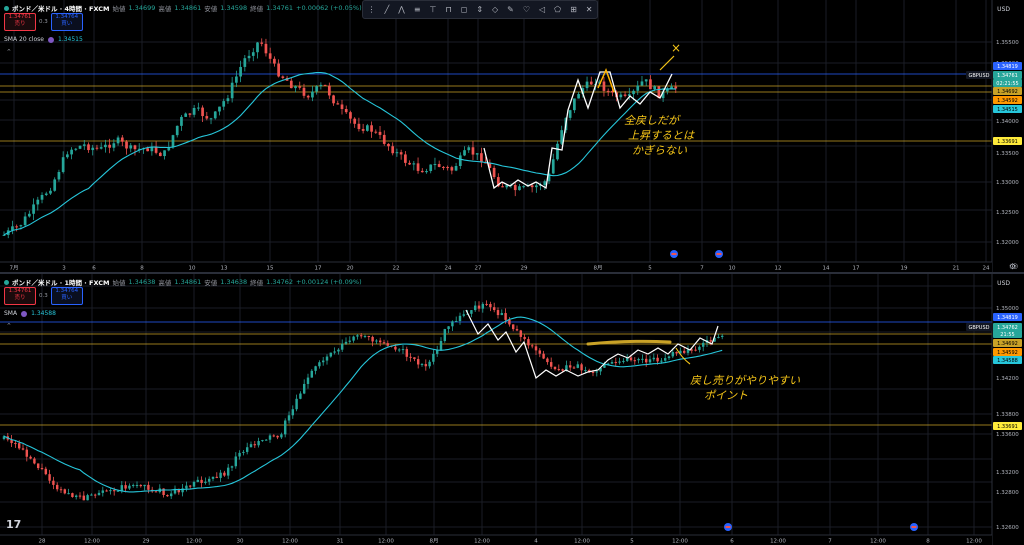  What do you see at coordinates (60, 282) in the screenshot?
I see `symbol-title: ポンド／米ドル · 1時間 · FXCM` at bounding box center [60, 282].